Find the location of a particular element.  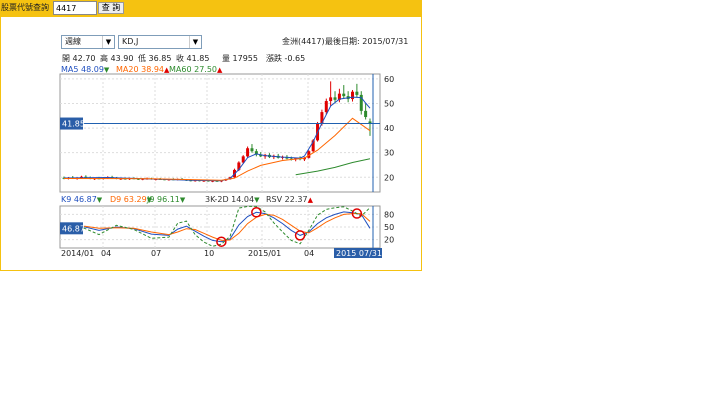

x-tick-label: 2015 07/31 is located at coordinates (359, 253).